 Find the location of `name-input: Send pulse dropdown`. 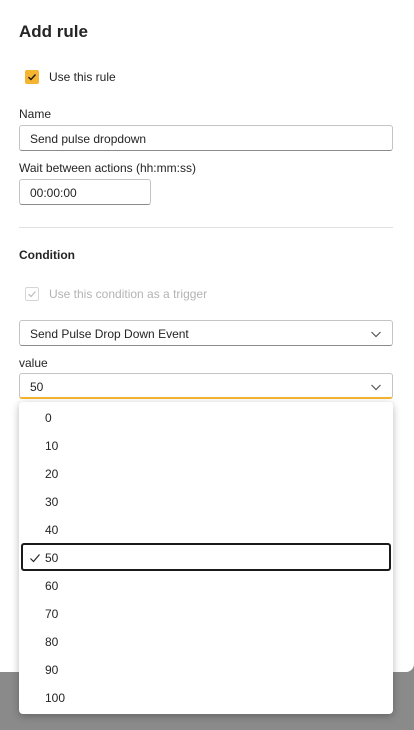

name-input: Send pulse dropdown is located at coordinates (206, 138).